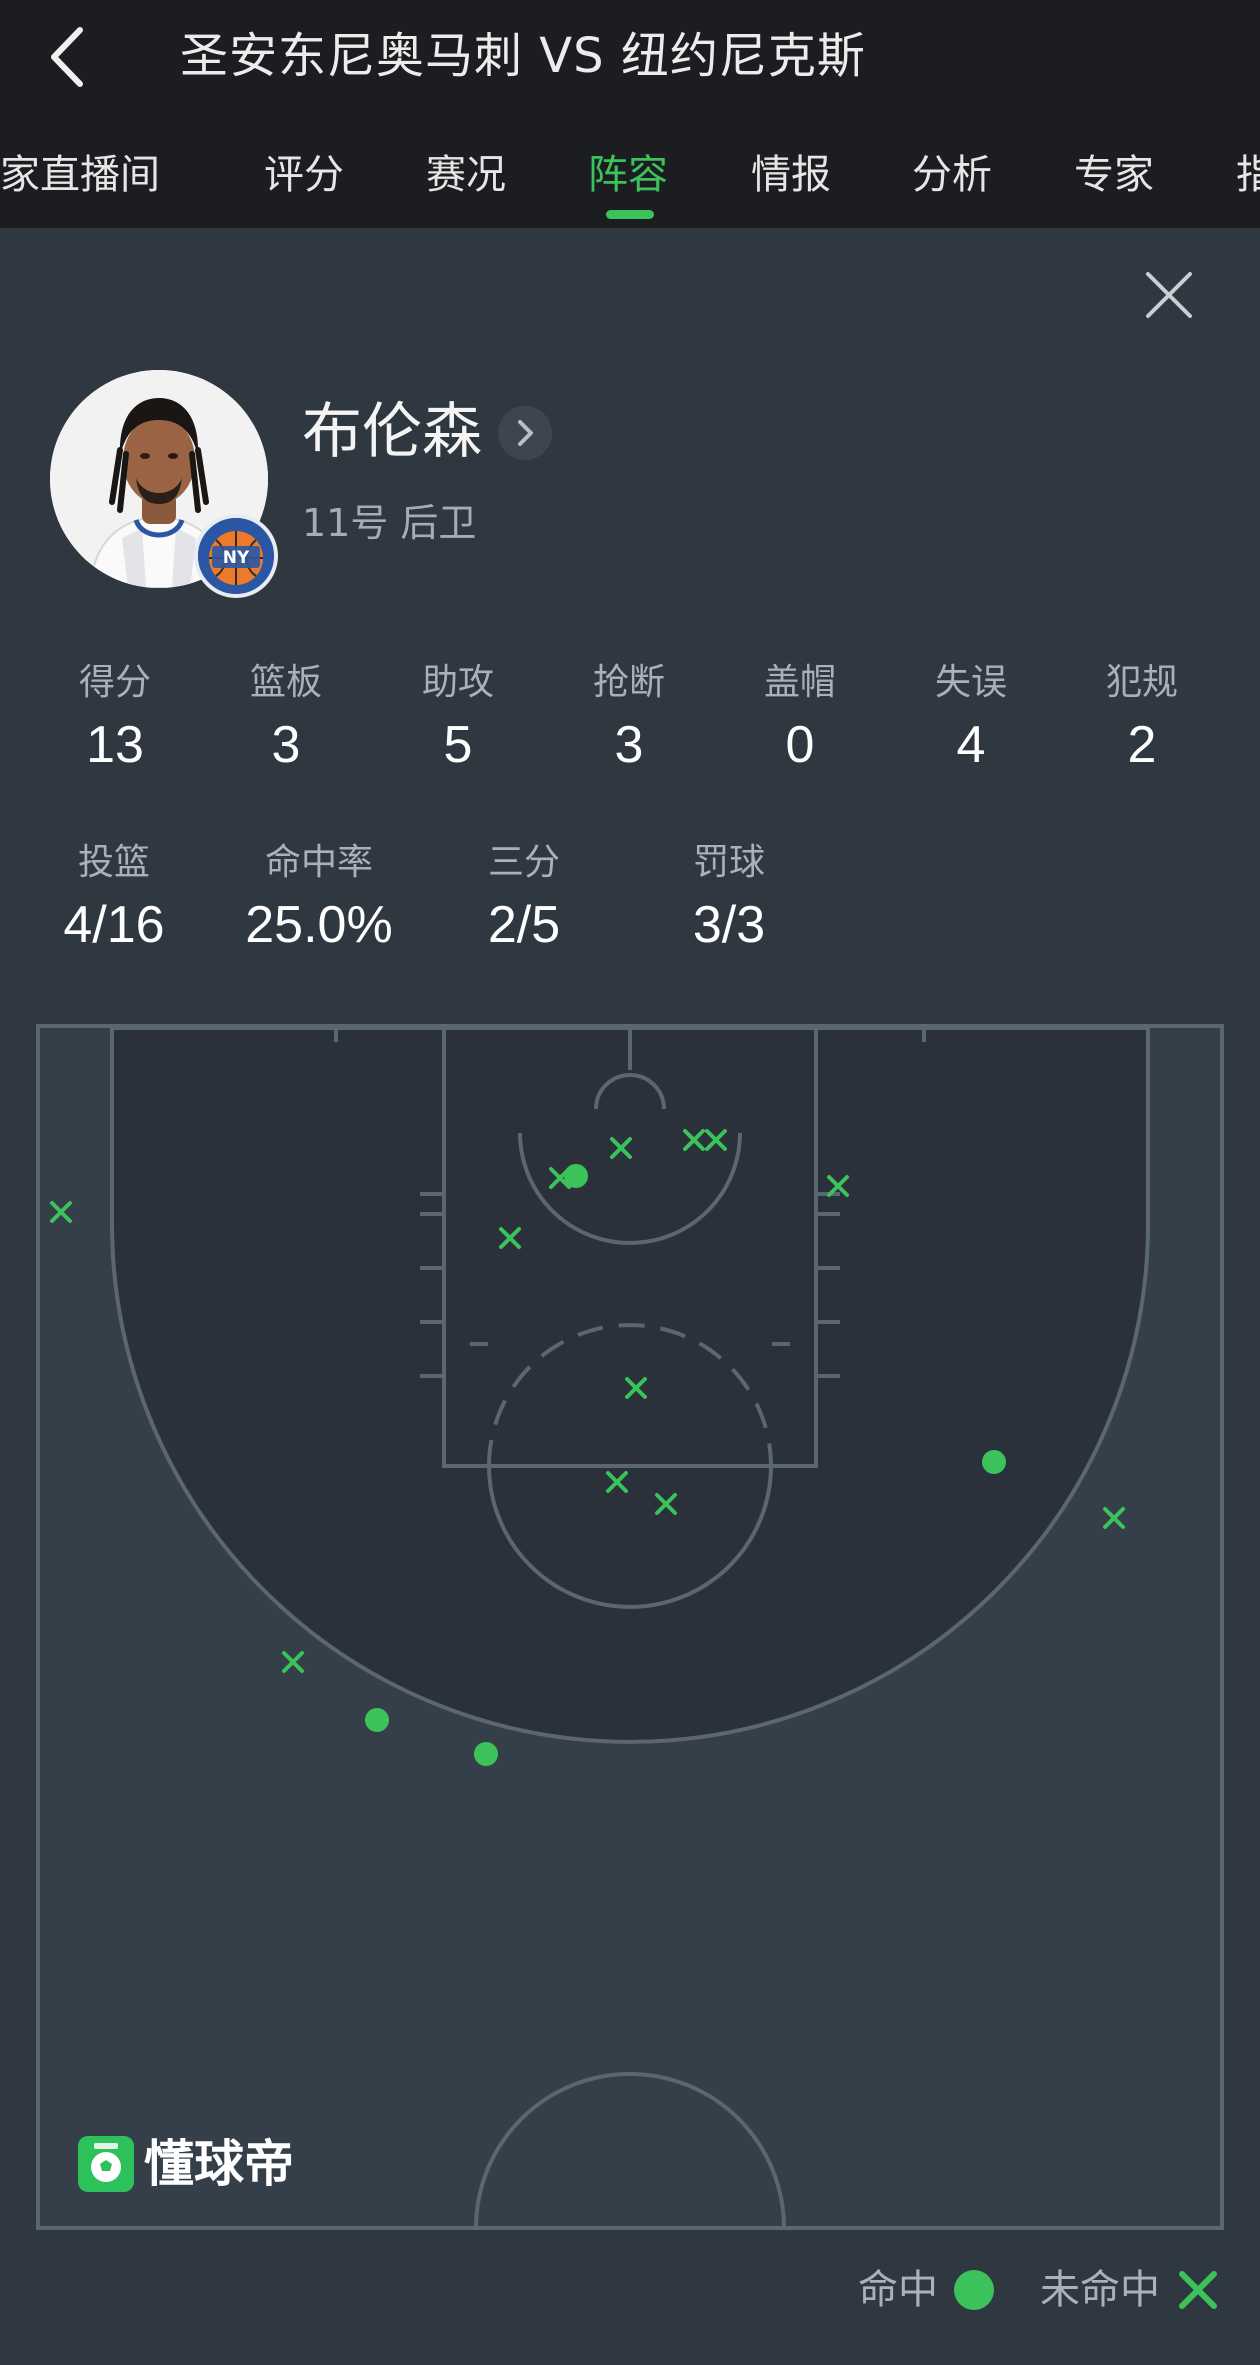 This screenshot has height=2365, width=1260. I want to click on tab-live-room: 家直播间, so click(80, 175).